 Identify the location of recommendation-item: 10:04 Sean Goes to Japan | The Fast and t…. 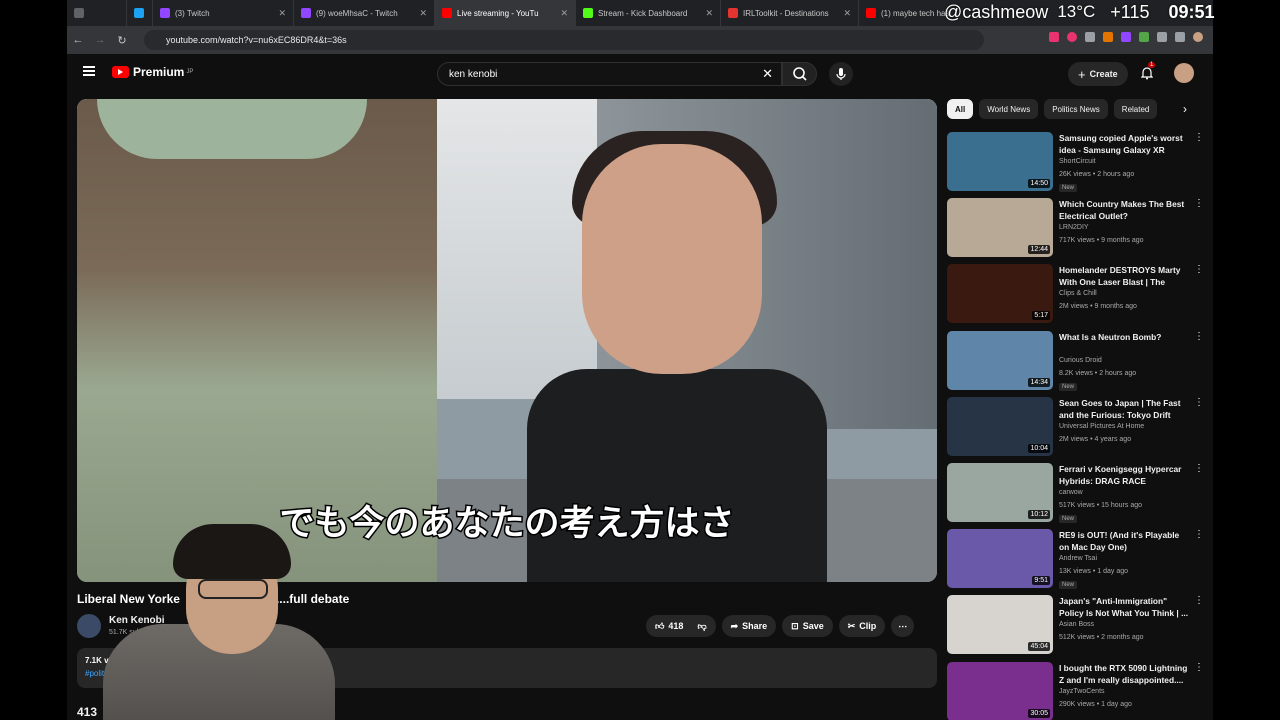
(1077, 428).